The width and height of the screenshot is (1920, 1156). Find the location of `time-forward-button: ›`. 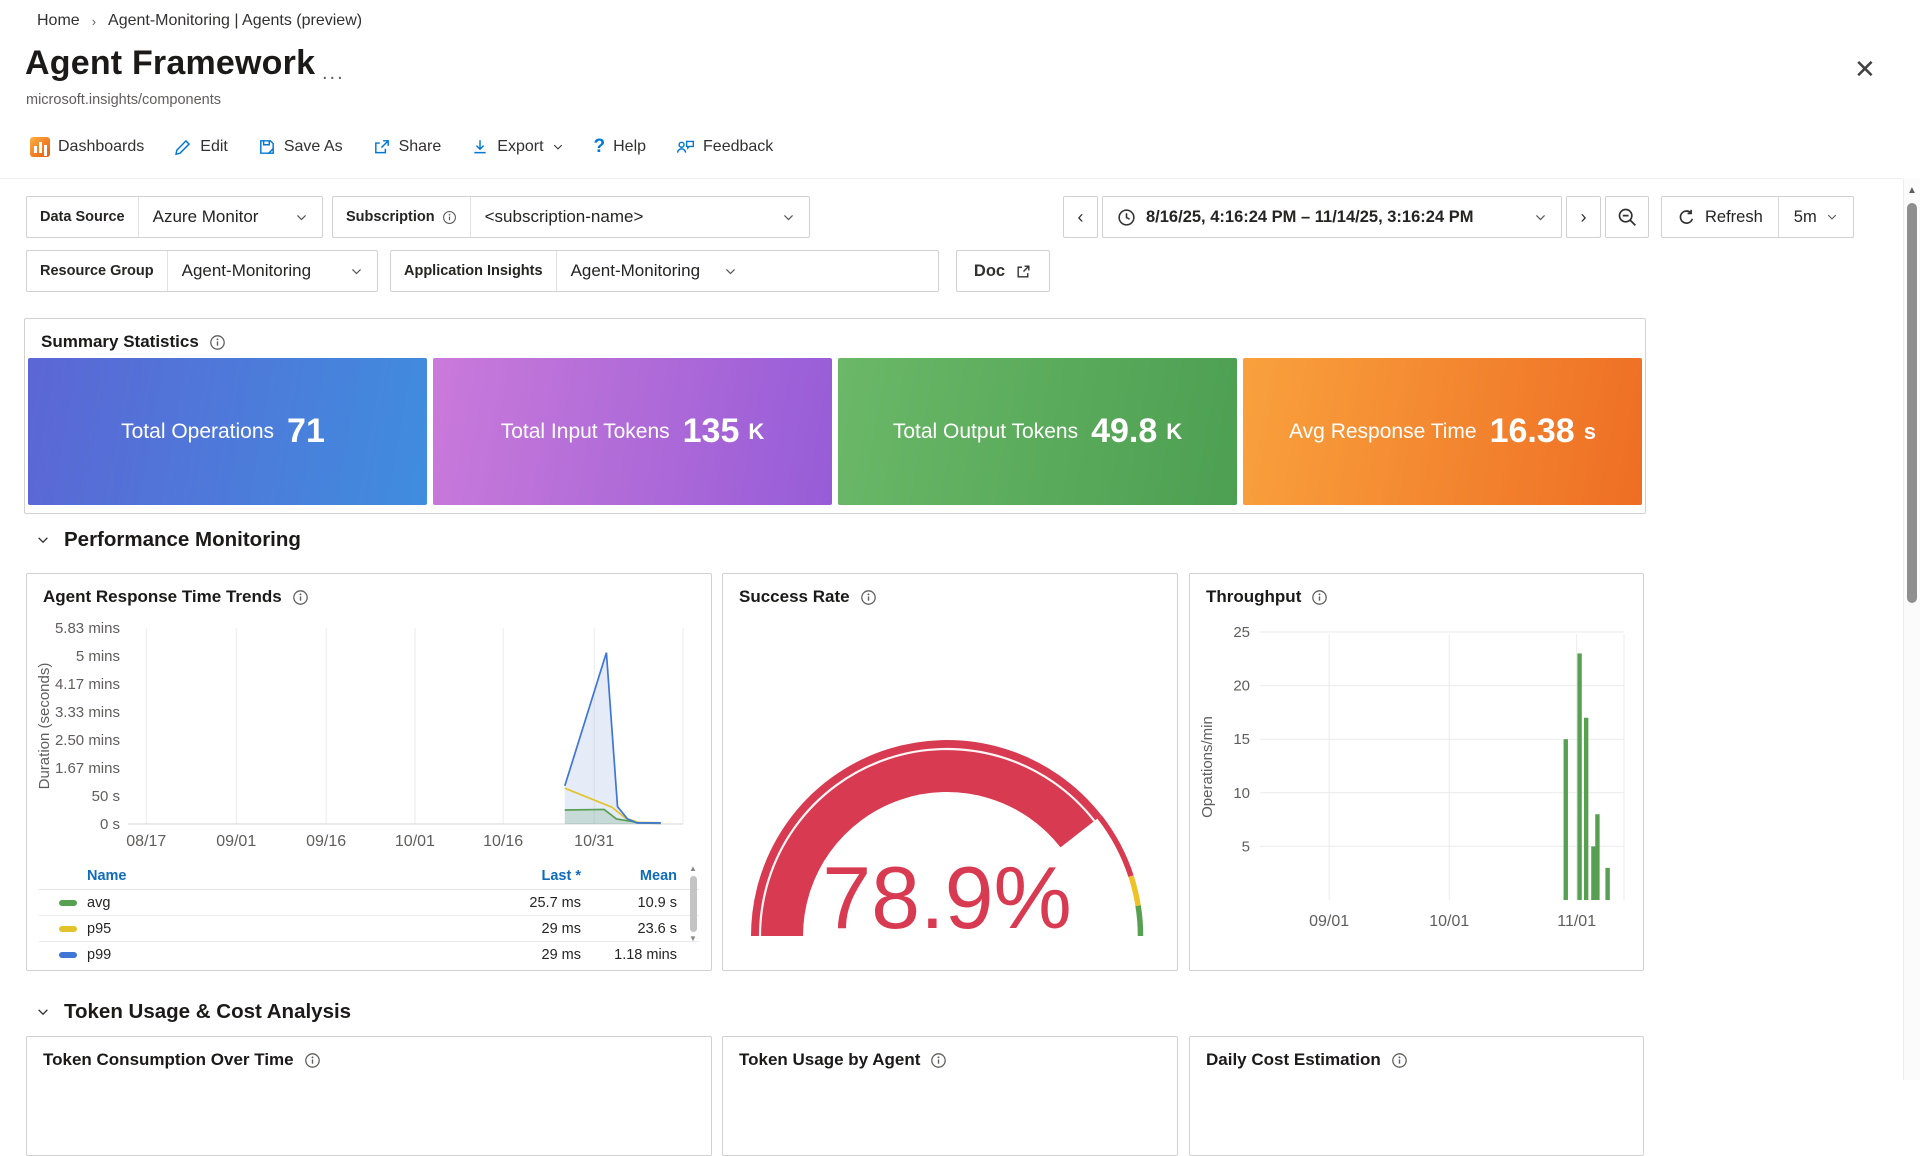

time-forward-button: › is located at coordinates (1583, 217).